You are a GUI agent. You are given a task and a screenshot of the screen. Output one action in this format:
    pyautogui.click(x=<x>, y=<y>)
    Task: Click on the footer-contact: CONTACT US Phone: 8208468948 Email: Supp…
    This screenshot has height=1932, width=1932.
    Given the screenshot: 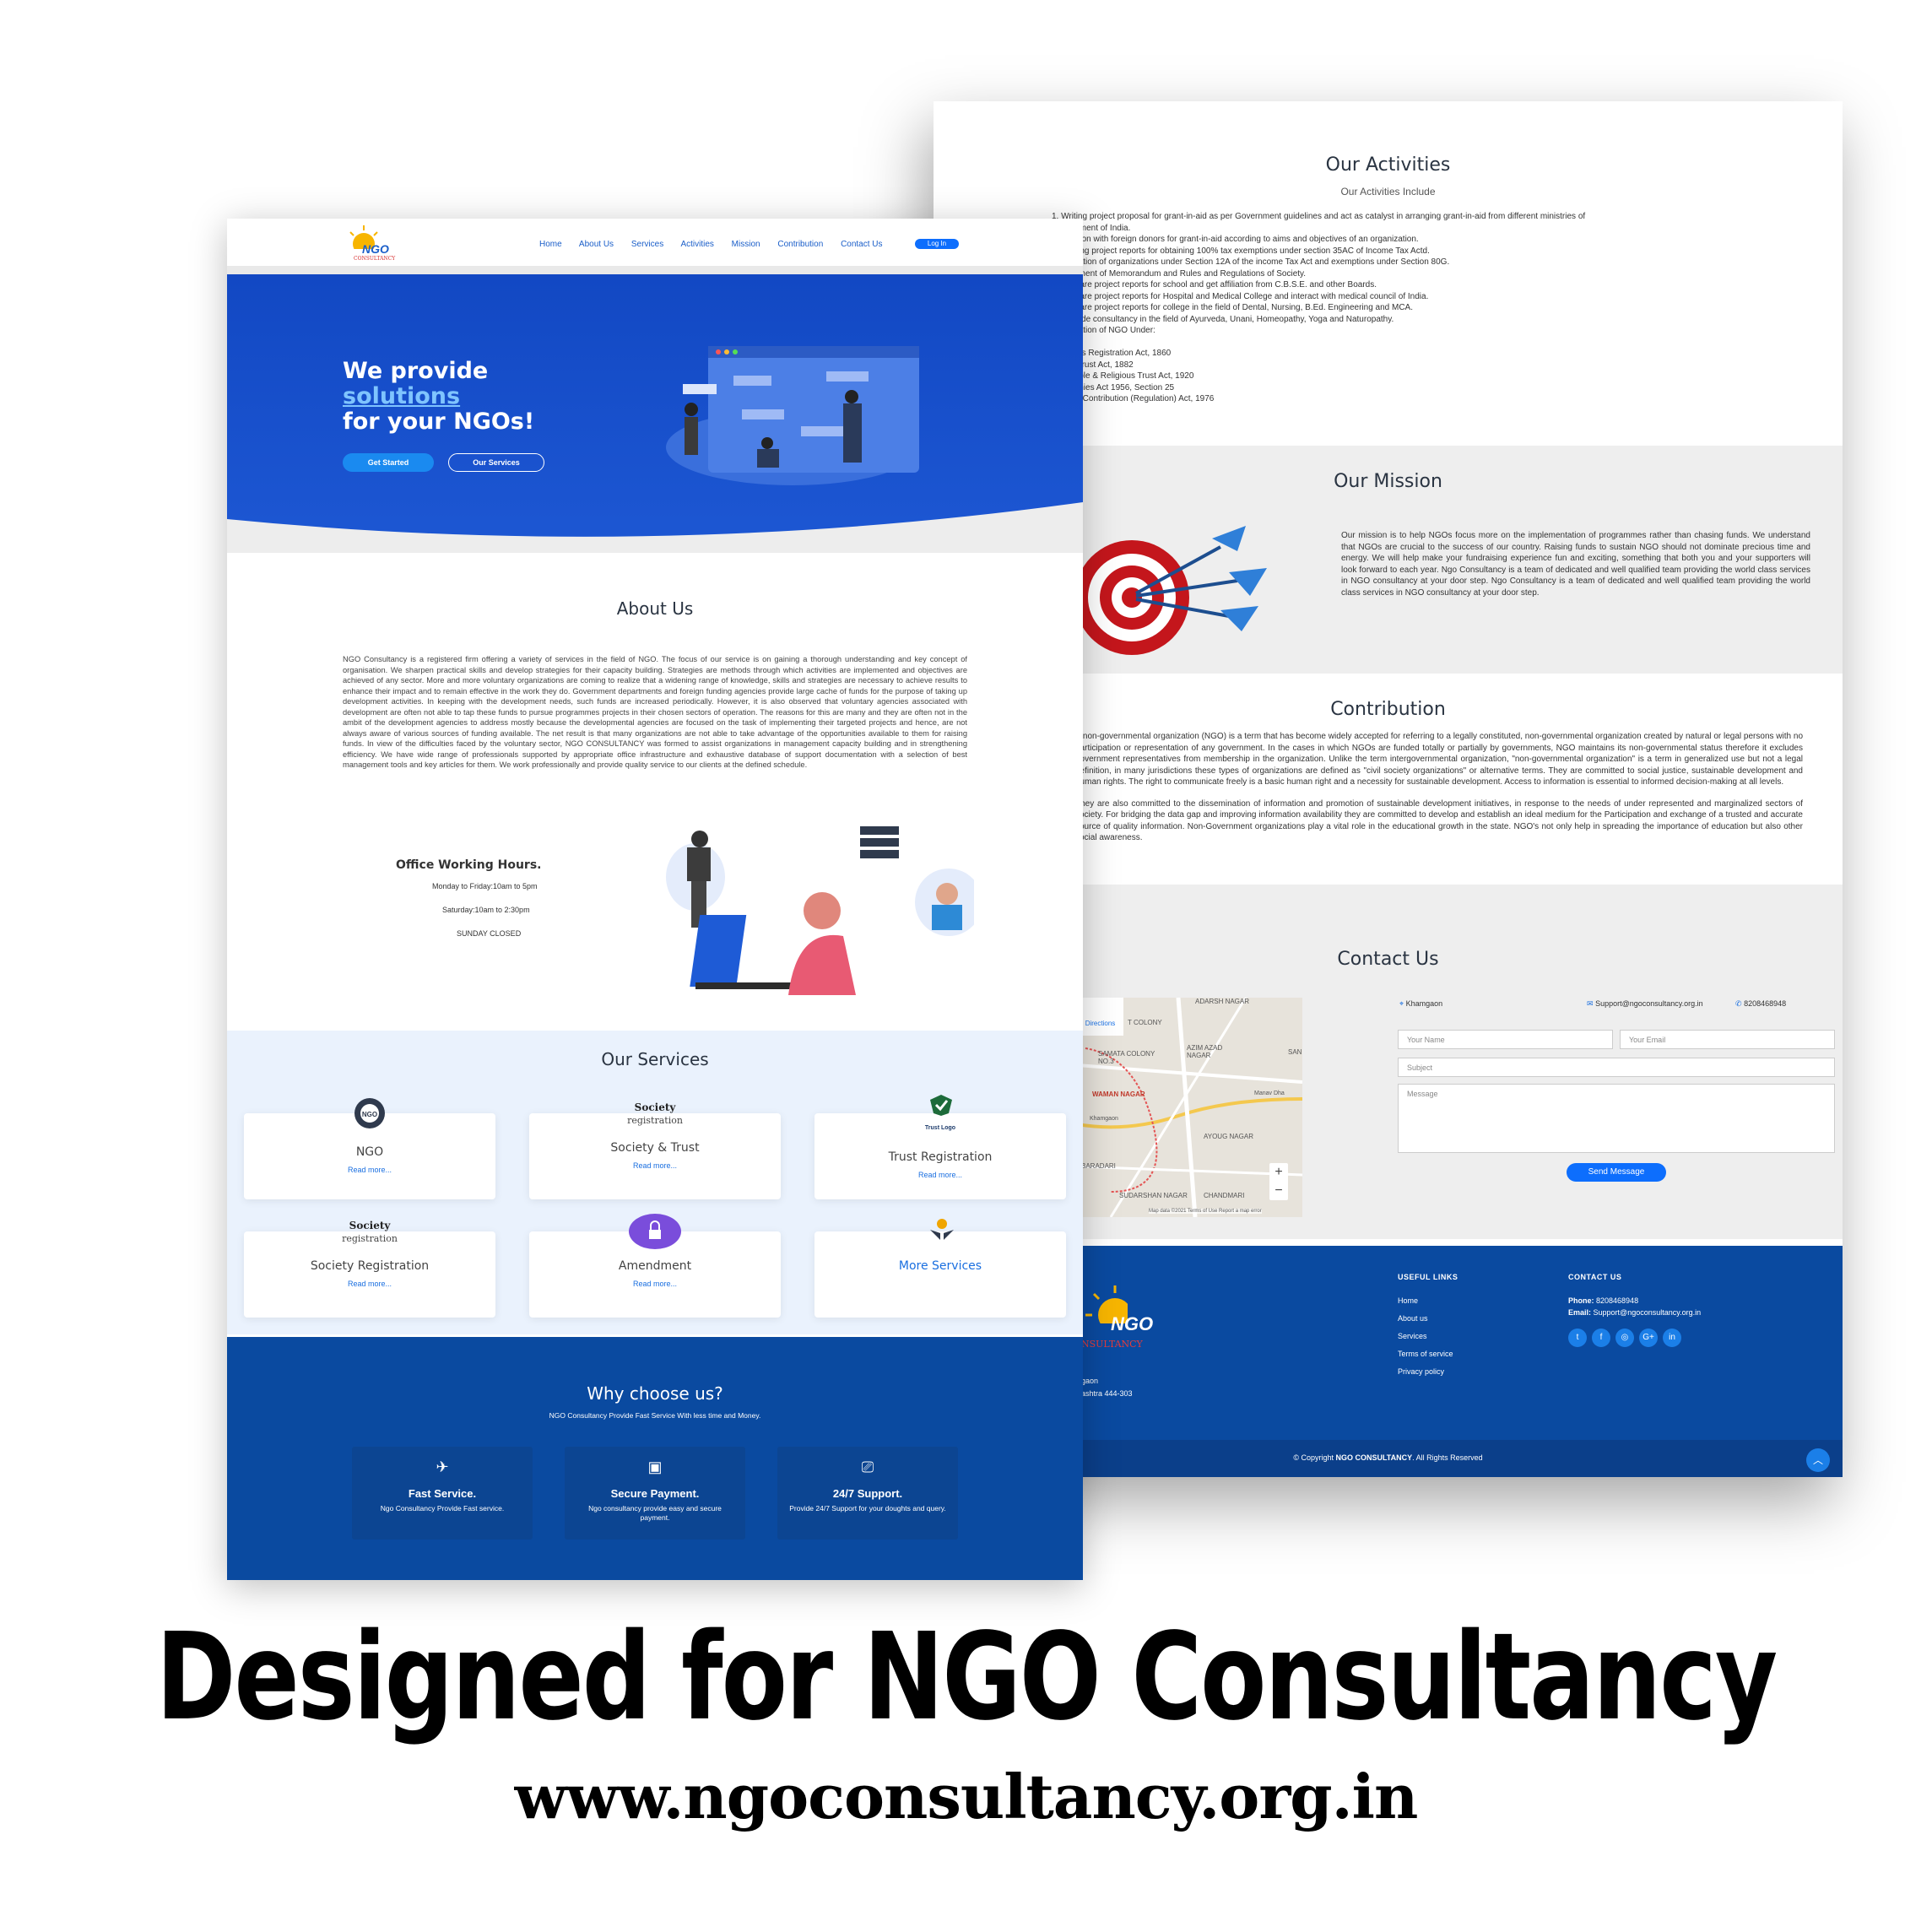 What is the action you would take?
    pyautogui.click(x=1634, y=1310)
    